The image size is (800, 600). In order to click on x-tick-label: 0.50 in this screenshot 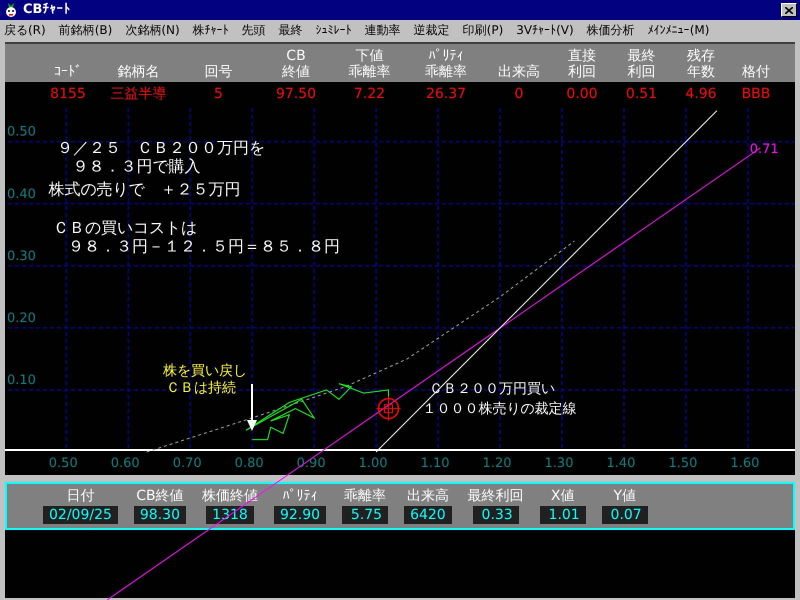, I will do `click(63, 463)`.